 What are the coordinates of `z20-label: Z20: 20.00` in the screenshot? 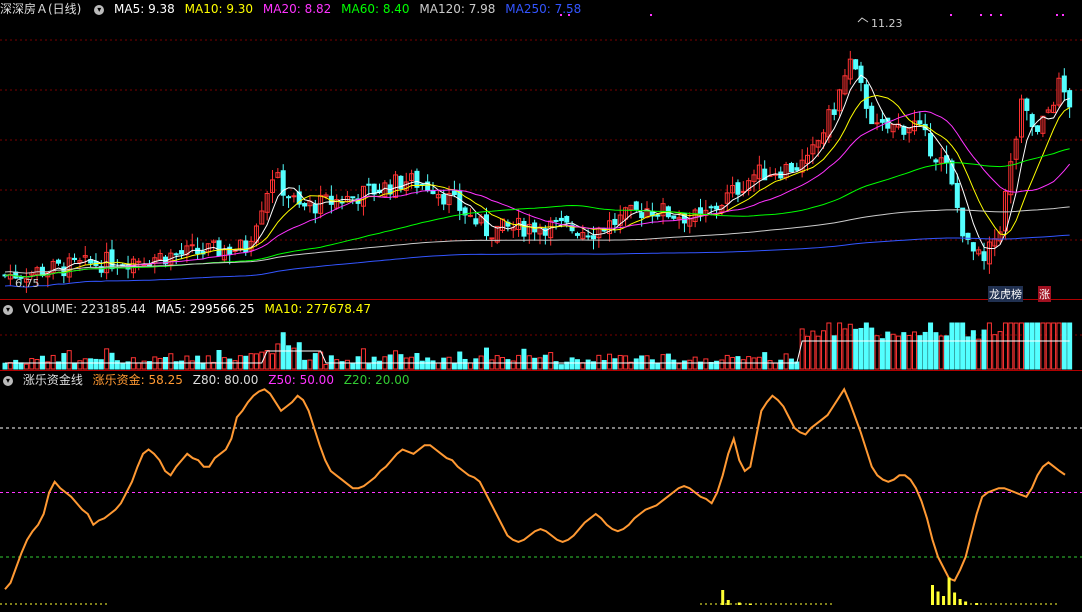 It's located at (376, 380).